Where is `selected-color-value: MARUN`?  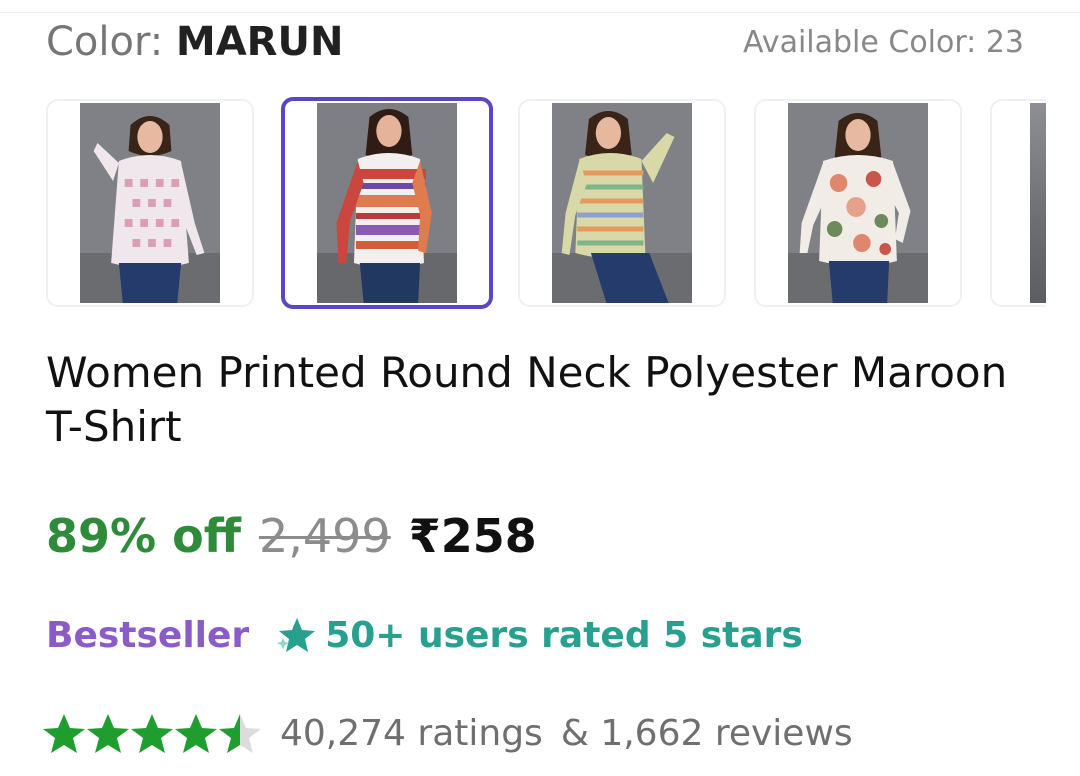
selected-color-value: MARUN is located at coordinates (259, 42).